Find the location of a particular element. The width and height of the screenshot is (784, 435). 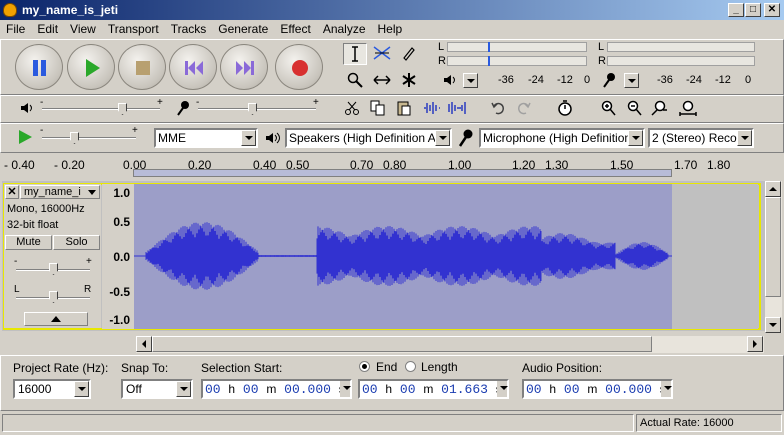

undo-button is located at coordinates (498, 109).